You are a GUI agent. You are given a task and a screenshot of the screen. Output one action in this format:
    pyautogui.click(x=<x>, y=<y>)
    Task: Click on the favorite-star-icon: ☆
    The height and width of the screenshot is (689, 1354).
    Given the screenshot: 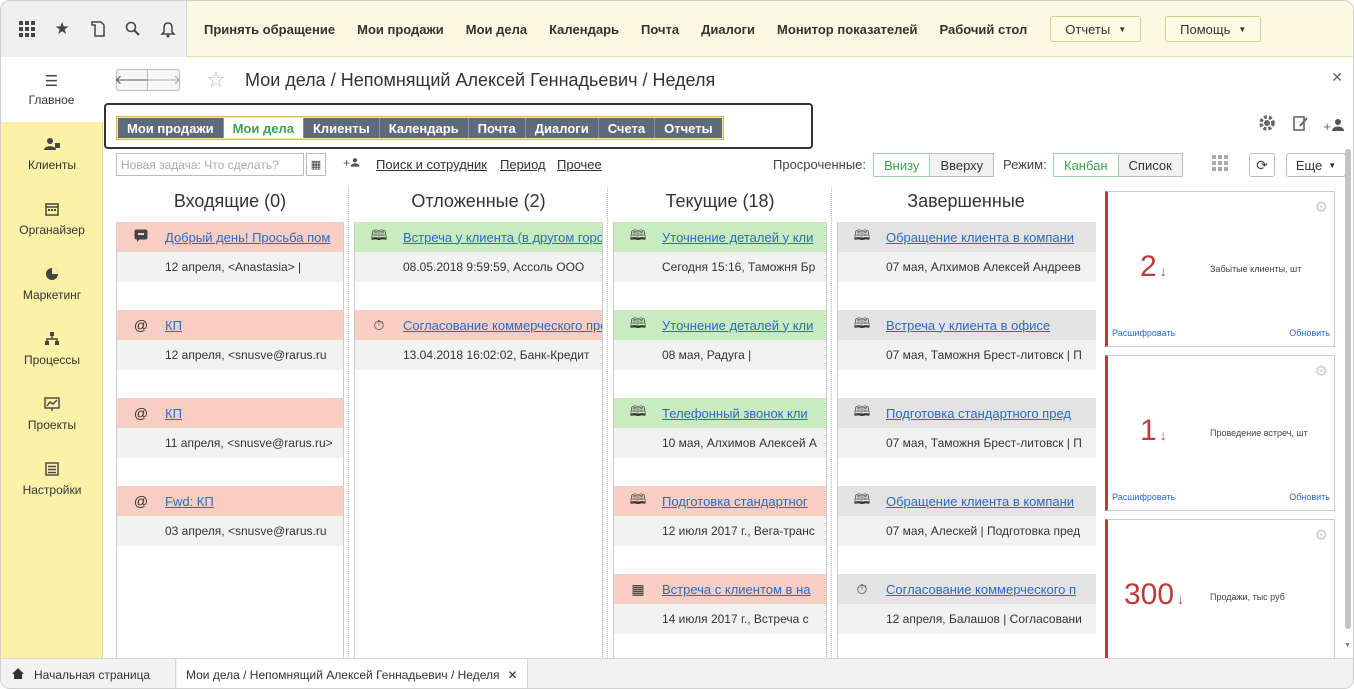 What is the action you would take?
    pyautogui.click(x=216, y=80)
    